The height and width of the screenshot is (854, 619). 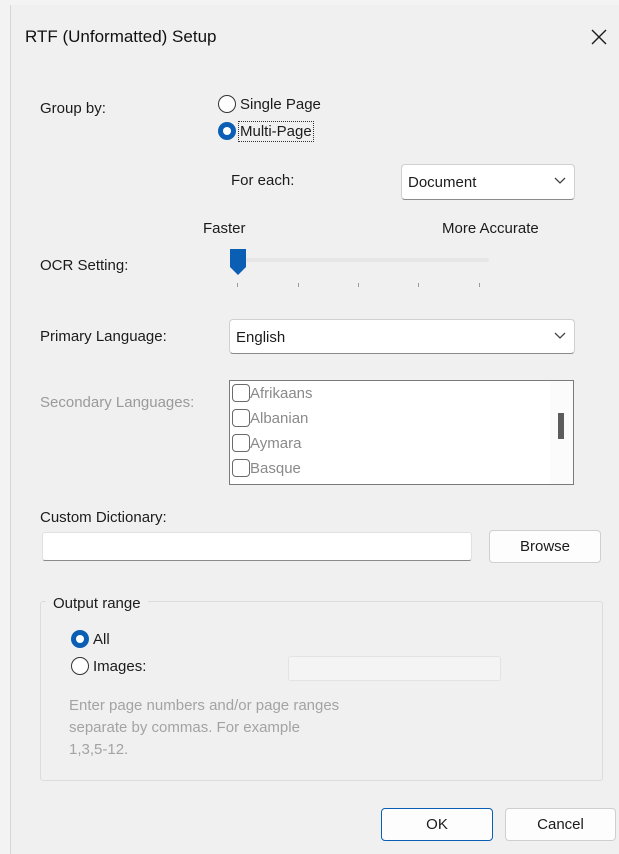 I want to click on primary-language-value: English, so click(x=261, y=337).